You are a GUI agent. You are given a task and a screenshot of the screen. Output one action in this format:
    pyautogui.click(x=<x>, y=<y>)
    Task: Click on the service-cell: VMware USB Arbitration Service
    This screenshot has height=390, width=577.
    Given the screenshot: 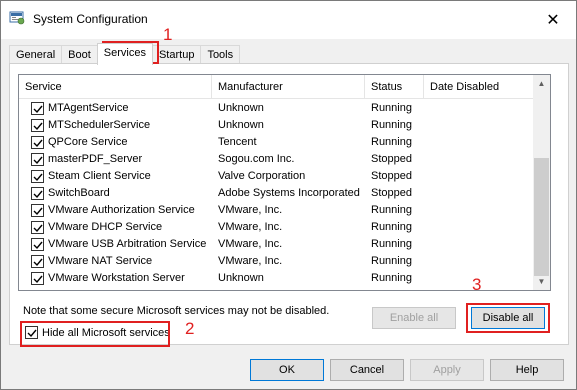 What is the action you would take?
    pyautogui.click(x=115, y=244)
    